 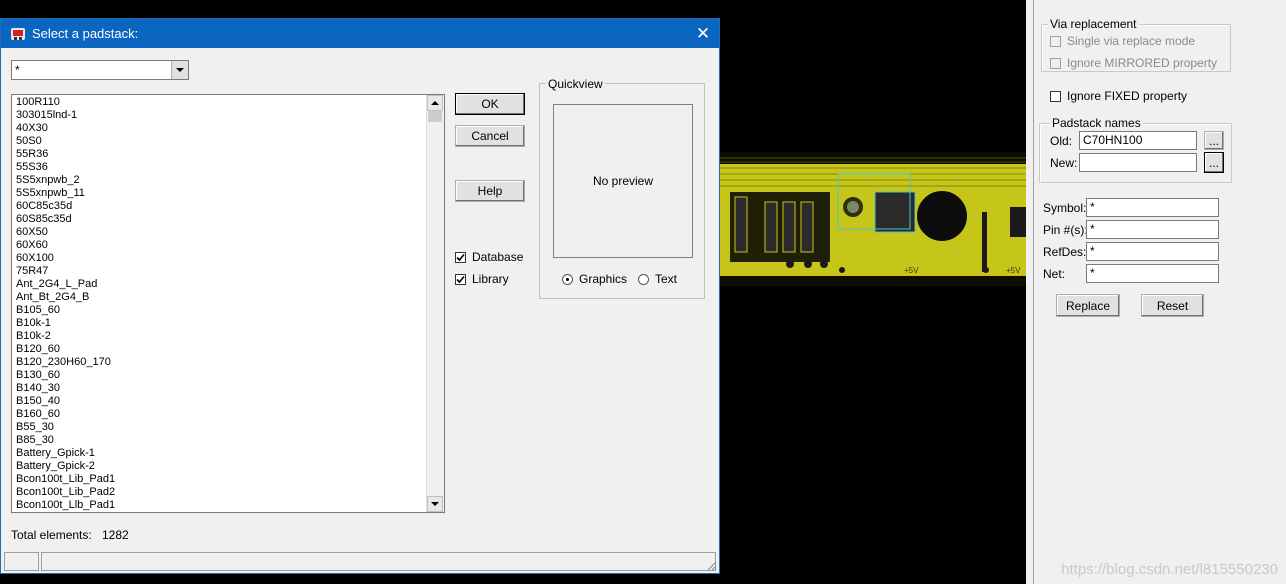 What do you see at coordinates (65, 310) in the screenshot?
I see `list-item: B105_60` at bounding box center [65, 310].